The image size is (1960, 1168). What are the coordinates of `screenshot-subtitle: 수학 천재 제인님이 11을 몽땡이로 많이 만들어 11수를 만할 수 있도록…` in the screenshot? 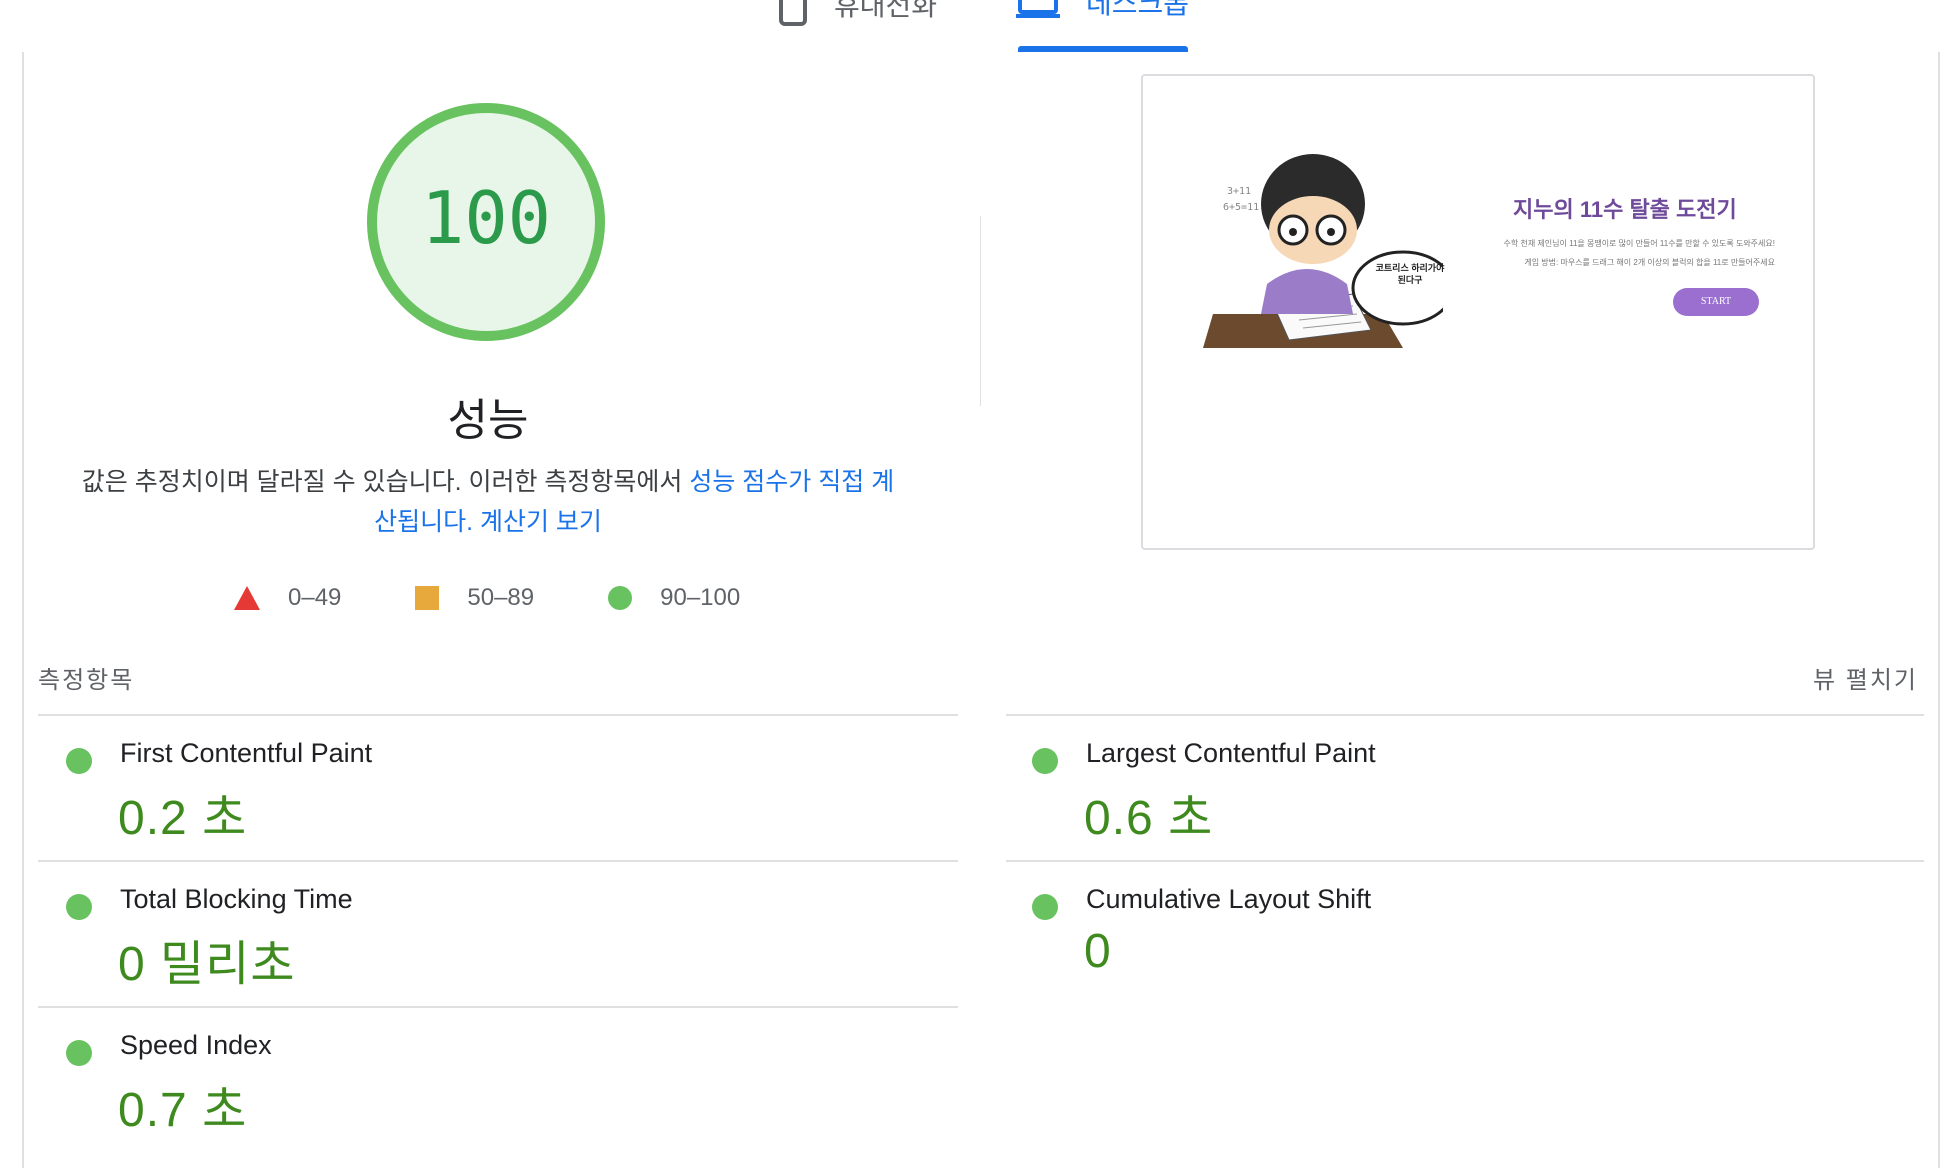 It's located at (1610, 253).